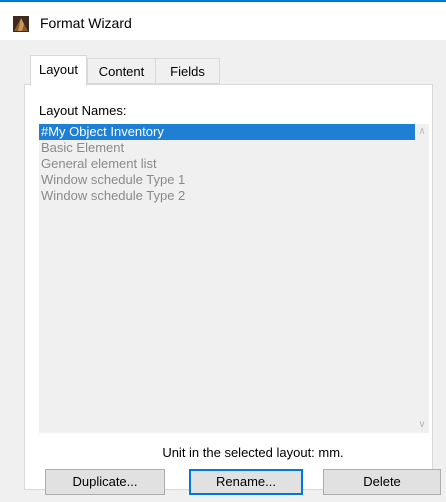 The width and height of the screenshot is (446, 502). I want to click on list-item-my-object-inventory: #My Object Inventory, so click(227, 132).